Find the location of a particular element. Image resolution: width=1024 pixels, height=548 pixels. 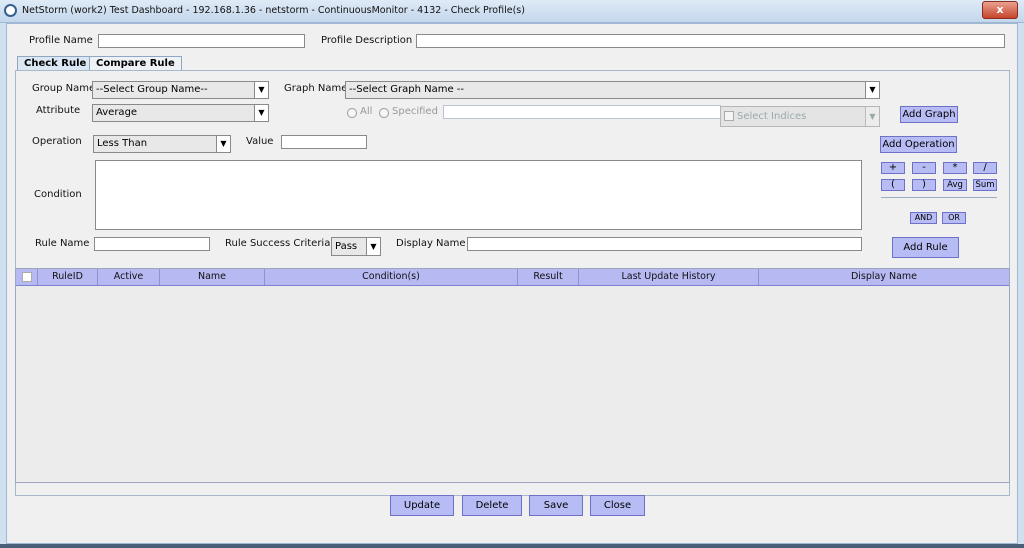

operator-open-paren-button: ( is located at coordinates (893, 185).